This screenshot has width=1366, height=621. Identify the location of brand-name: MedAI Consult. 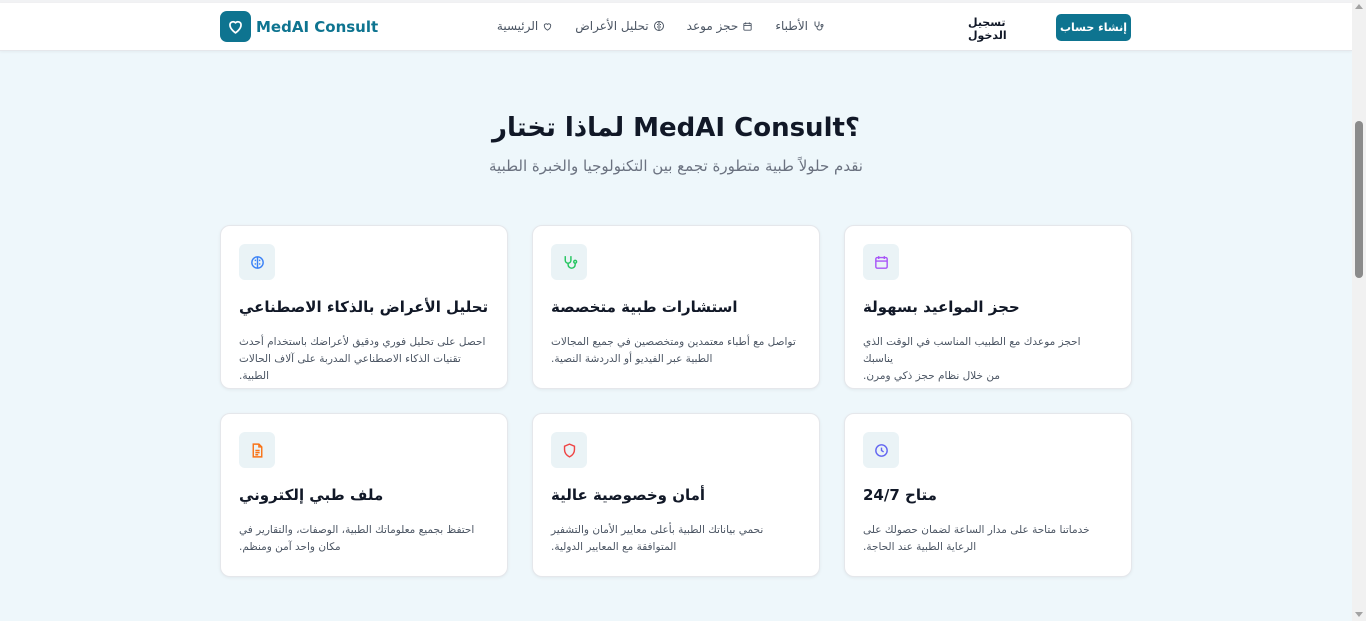
(317, 26).